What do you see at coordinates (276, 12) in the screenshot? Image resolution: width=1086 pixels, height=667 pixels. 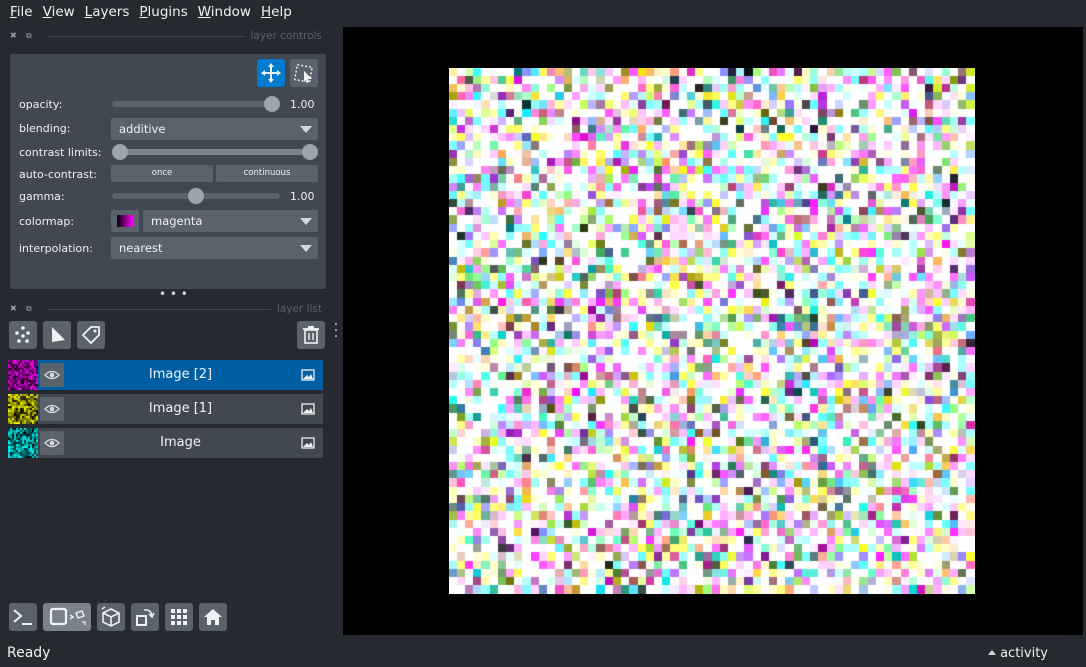 I see `menu-help: Help` at bounding box center [276, 12].